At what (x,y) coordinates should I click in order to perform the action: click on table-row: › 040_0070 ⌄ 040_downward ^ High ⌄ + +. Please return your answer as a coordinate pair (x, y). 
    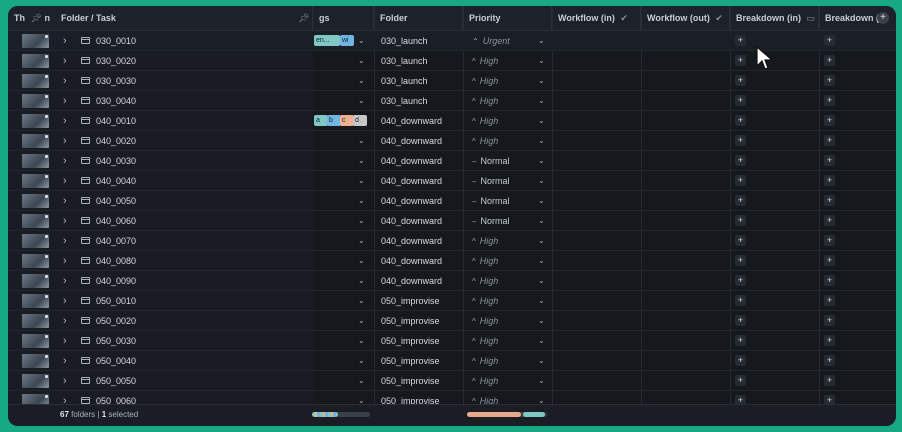
    Looking at the image, I should click on (452, 241).